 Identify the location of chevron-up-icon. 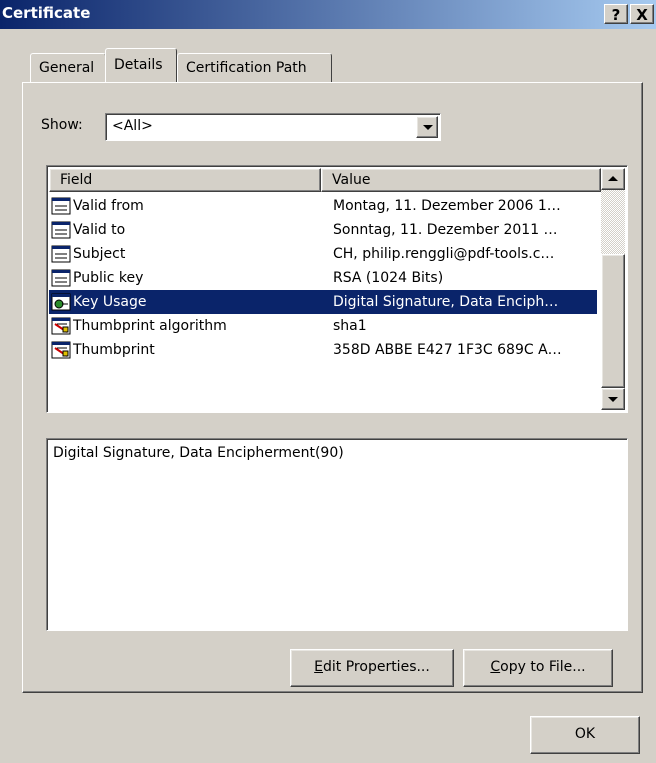
(613, 178).